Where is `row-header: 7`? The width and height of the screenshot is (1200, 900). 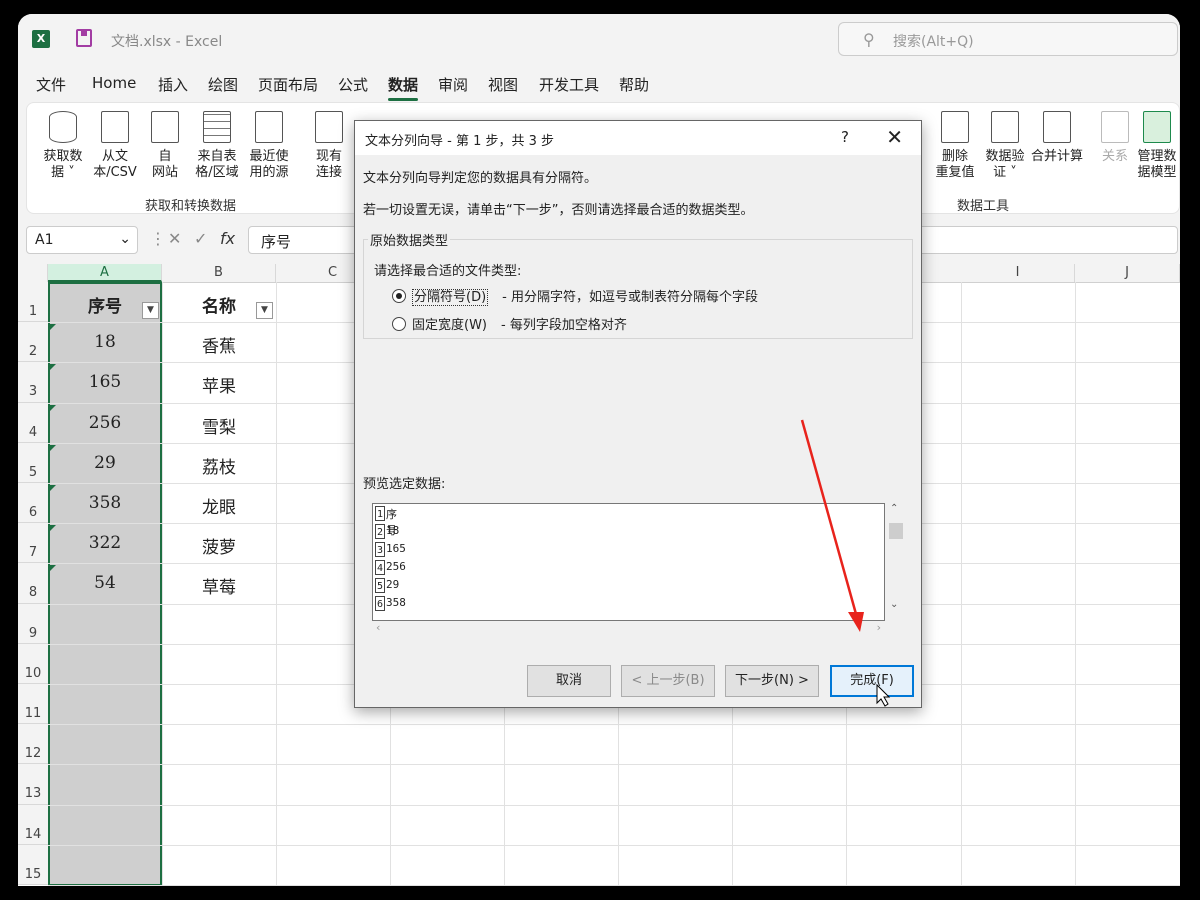 row-header: 7 is located at coordinates (33, 543).